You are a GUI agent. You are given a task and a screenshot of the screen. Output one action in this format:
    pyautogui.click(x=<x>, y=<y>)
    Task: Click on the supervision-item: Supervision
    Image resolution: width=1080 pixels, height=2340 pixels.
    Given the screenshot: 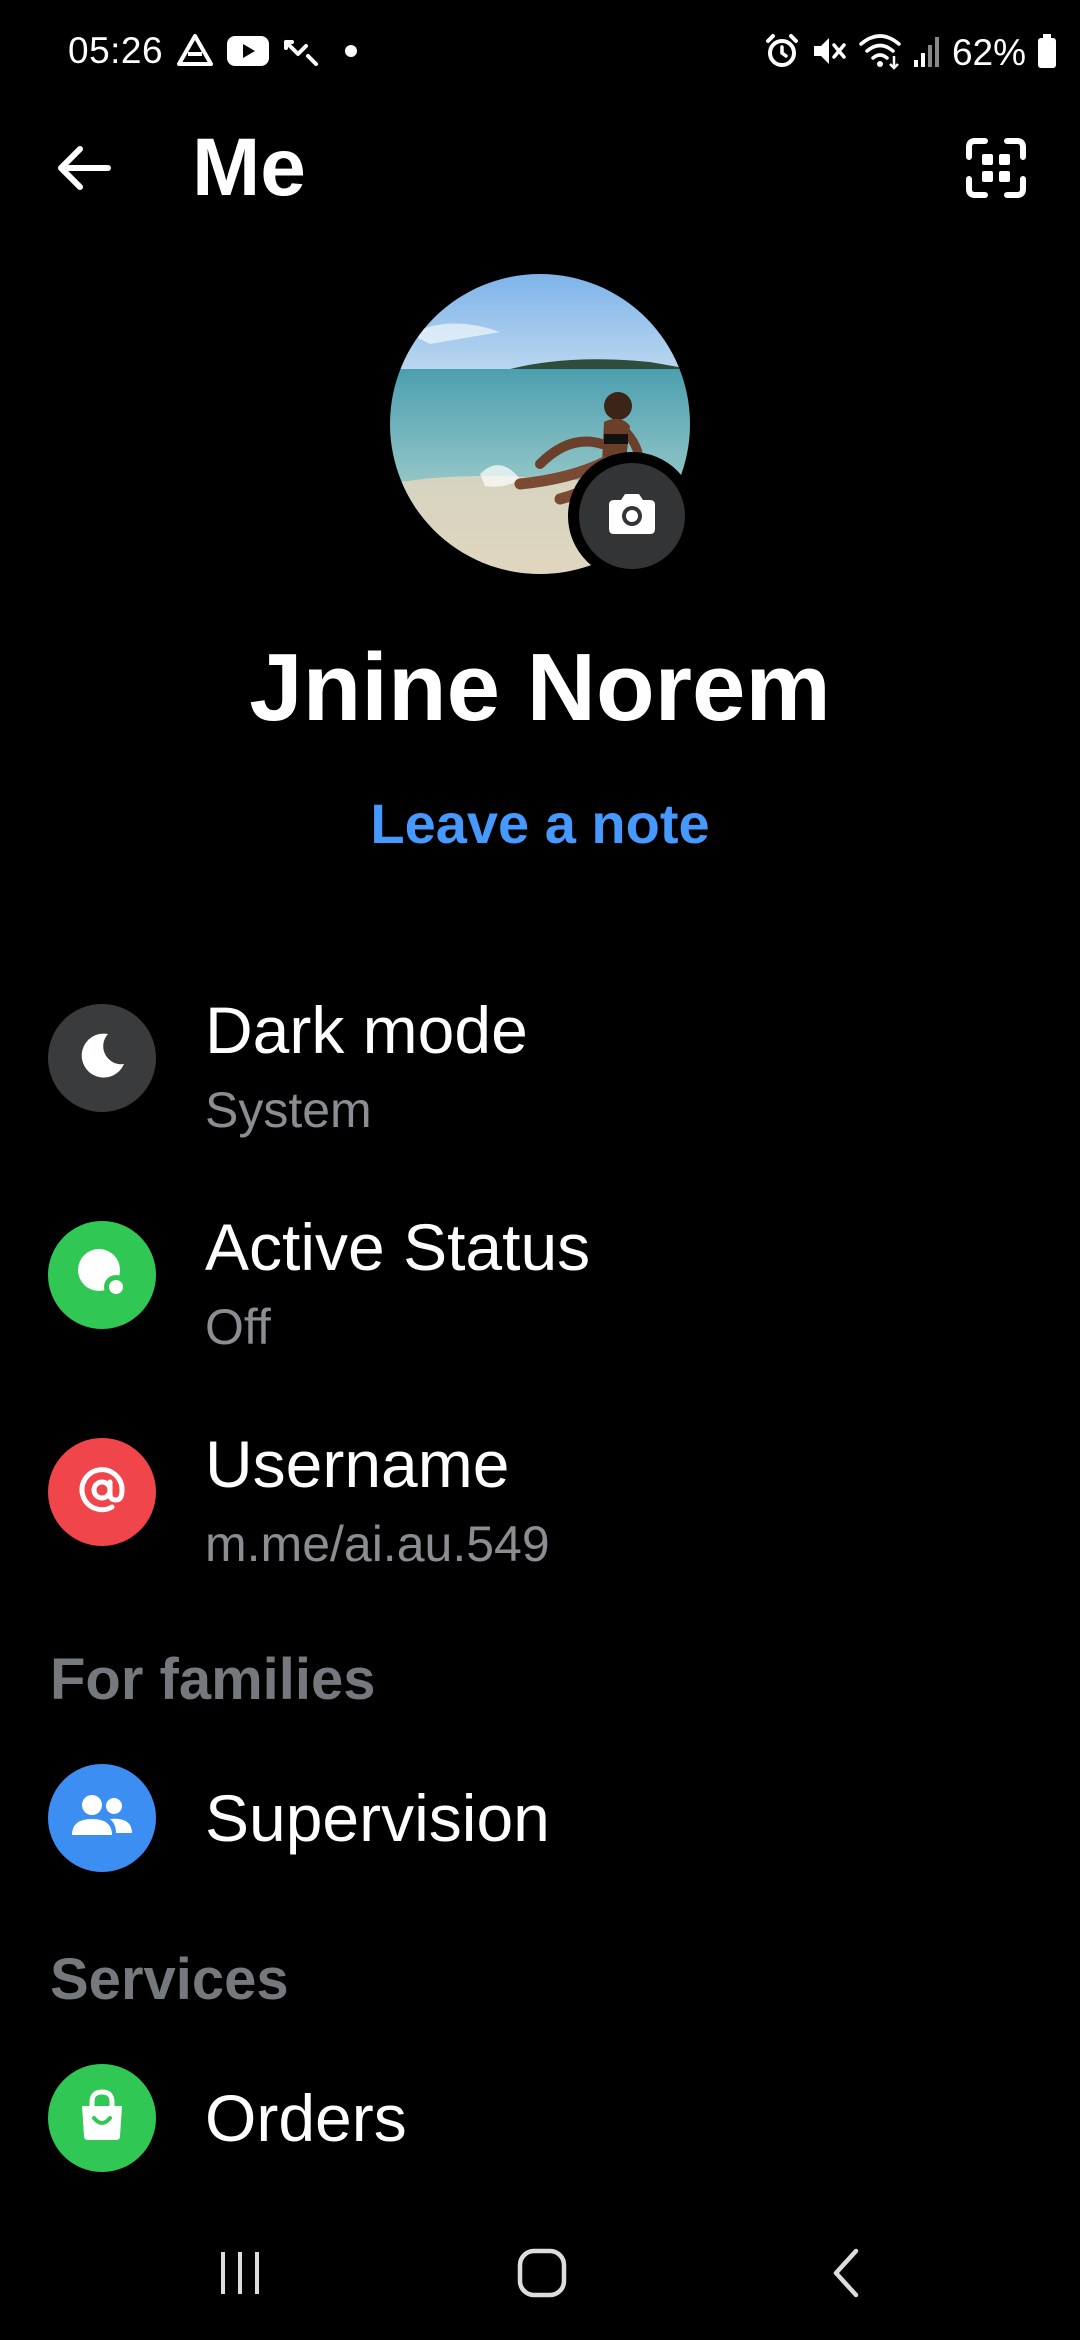 What is the action you would take?
    pyautogui.click(x=540, y=1820)
    